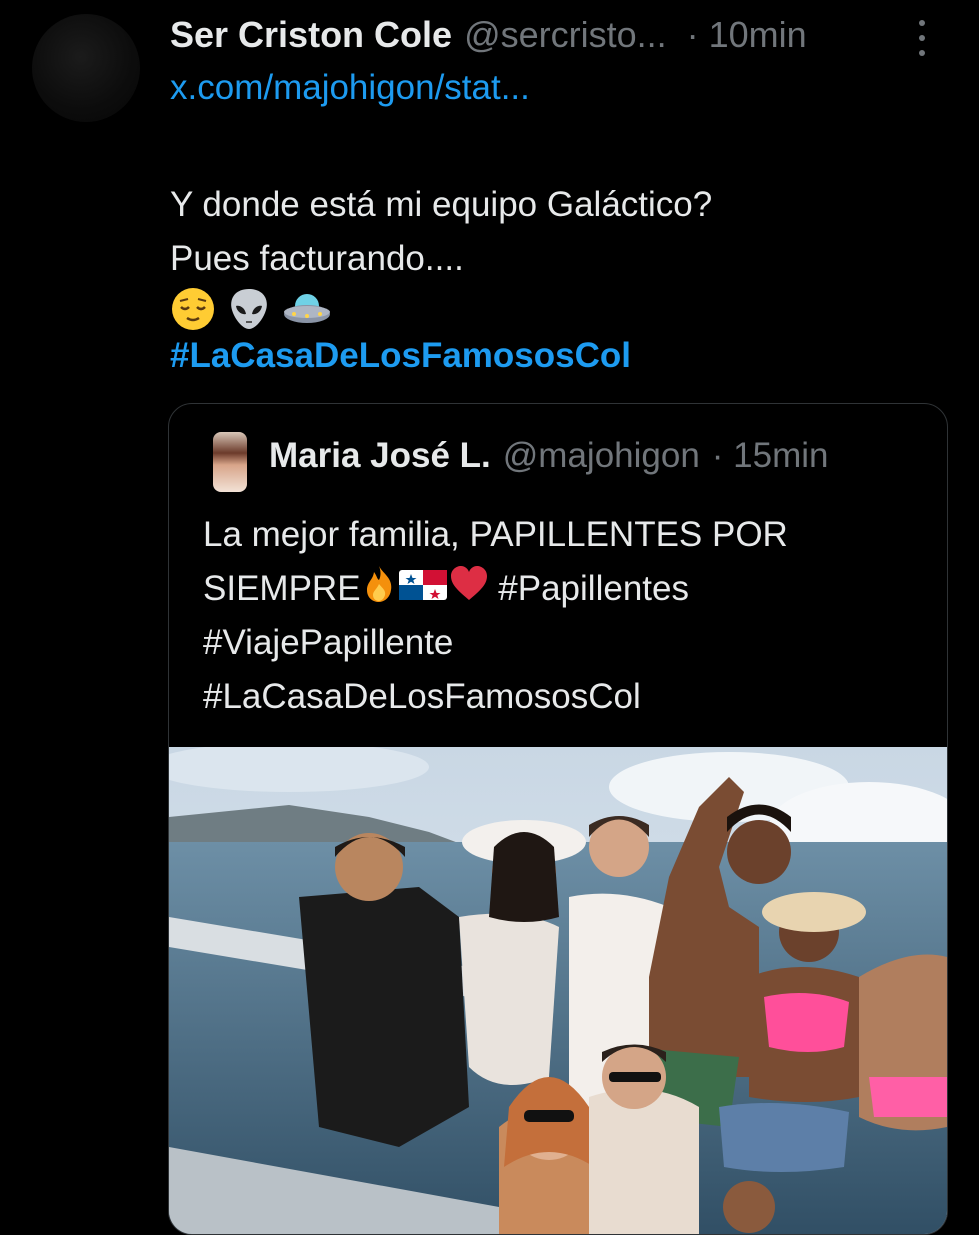  Describe the element at coordinates (400, 356) in the screenshot. I see `hashtag-link: #LaCasaDeLosFamososCol` at that location.